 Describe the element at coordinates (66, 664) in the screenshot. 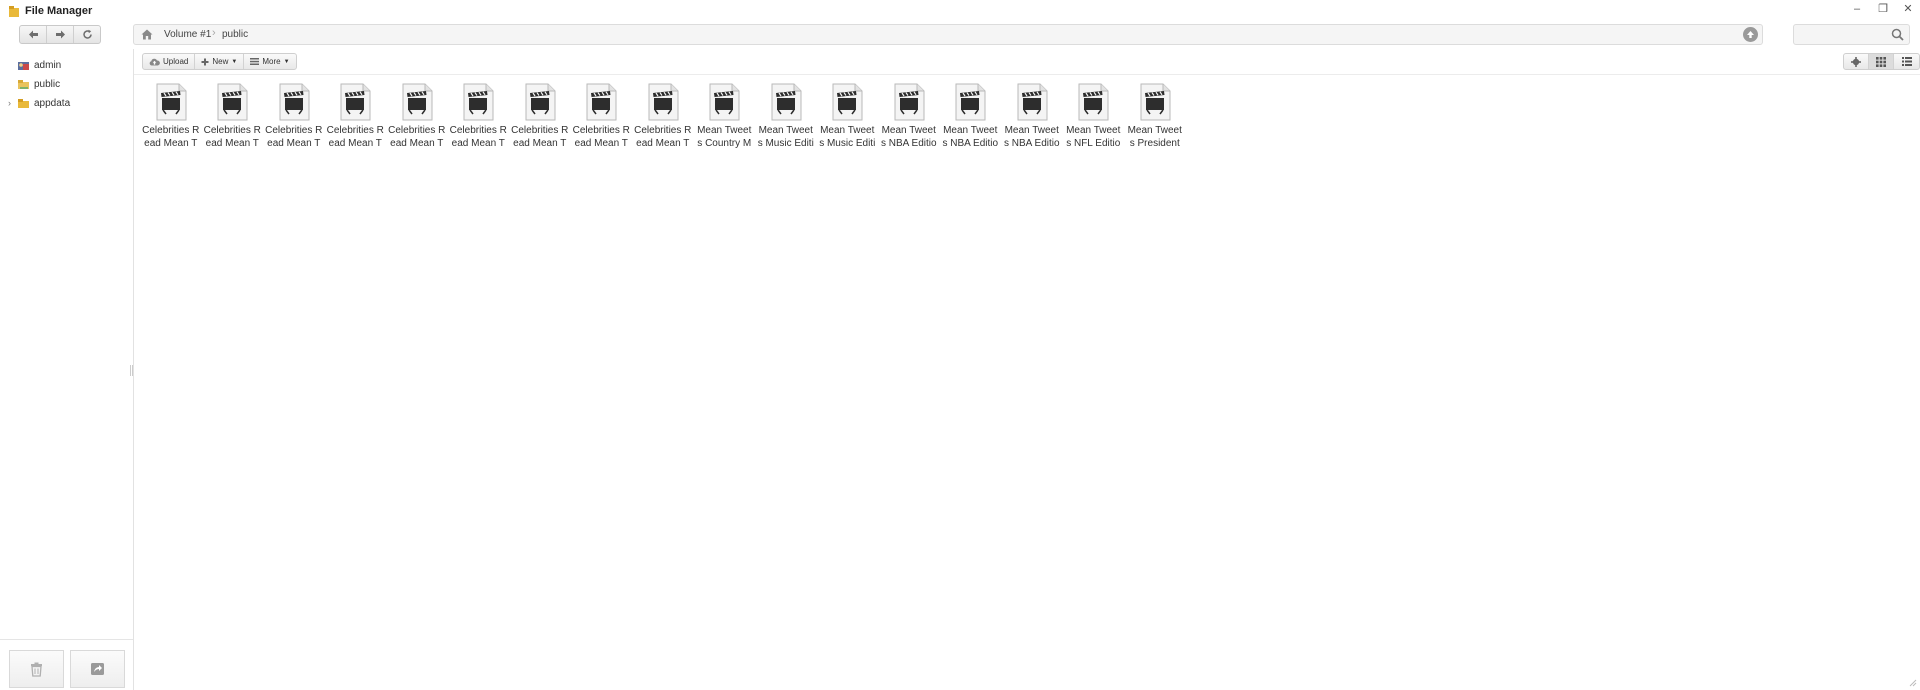

I see `sidebar-footer` at that location.